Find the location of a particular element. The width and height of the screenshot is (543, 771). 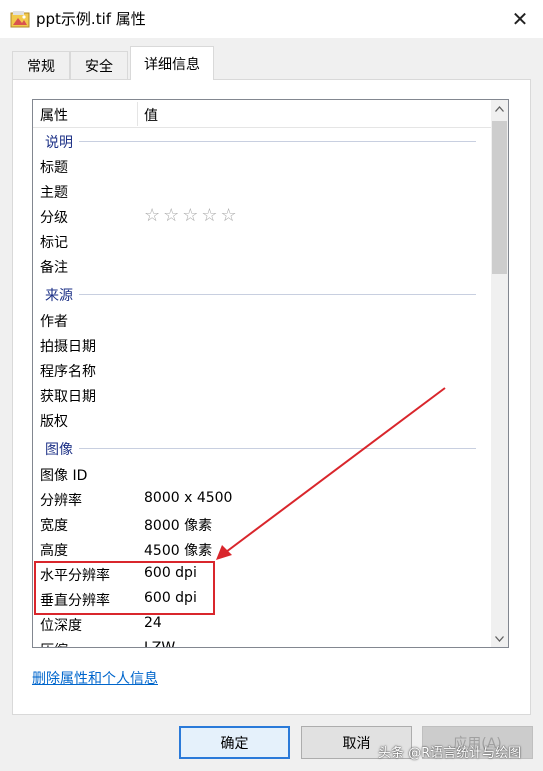

property-name: 版权 is located at coordinates (54, 422).